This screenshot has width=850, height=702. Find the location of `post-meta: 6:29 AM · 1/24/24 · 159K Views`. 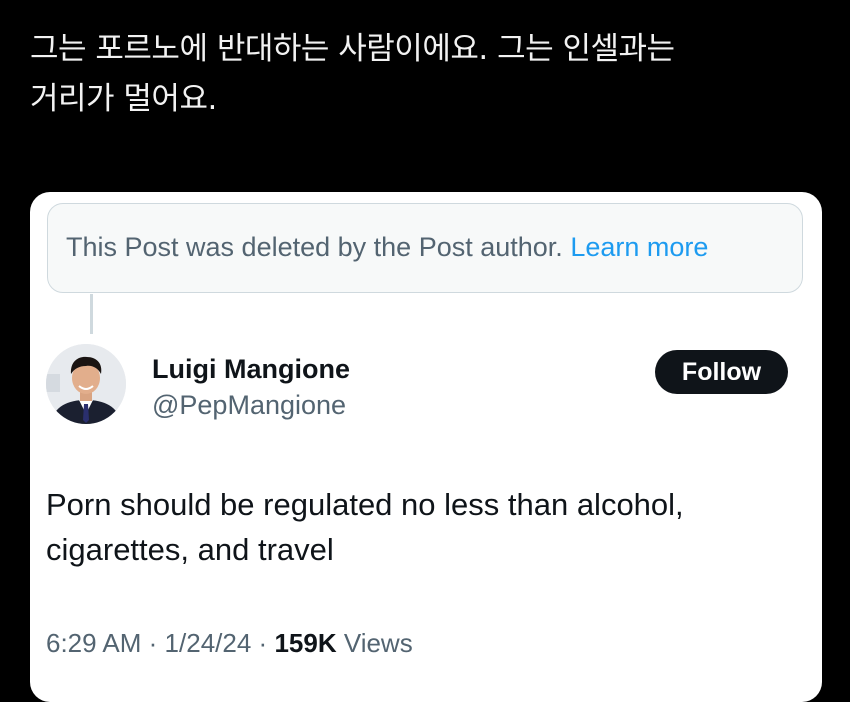

post-meta: 6:29 AM · 1/24/24 · 159K Views is located at coordinates (229, 643).